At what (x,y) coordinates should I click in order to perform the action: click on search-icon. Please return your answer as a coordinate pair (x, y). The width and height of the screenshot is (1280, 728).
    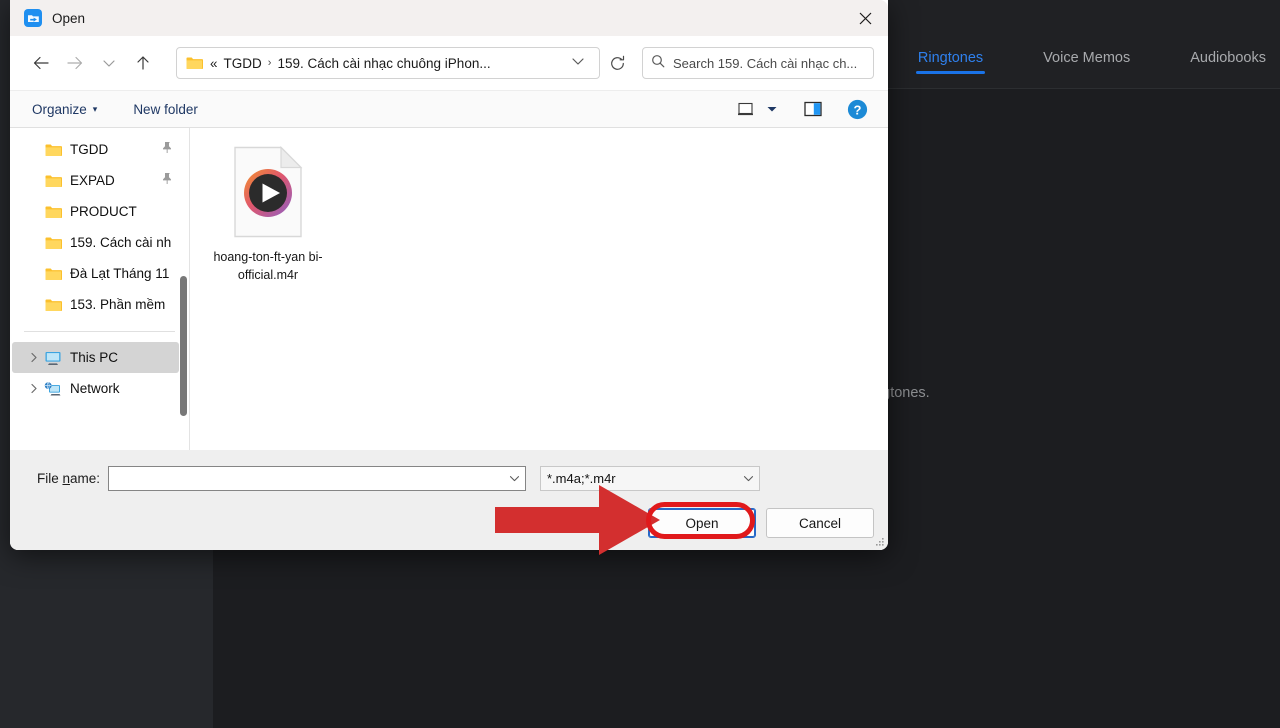
    Looking at the image, I should click on (658, 63).